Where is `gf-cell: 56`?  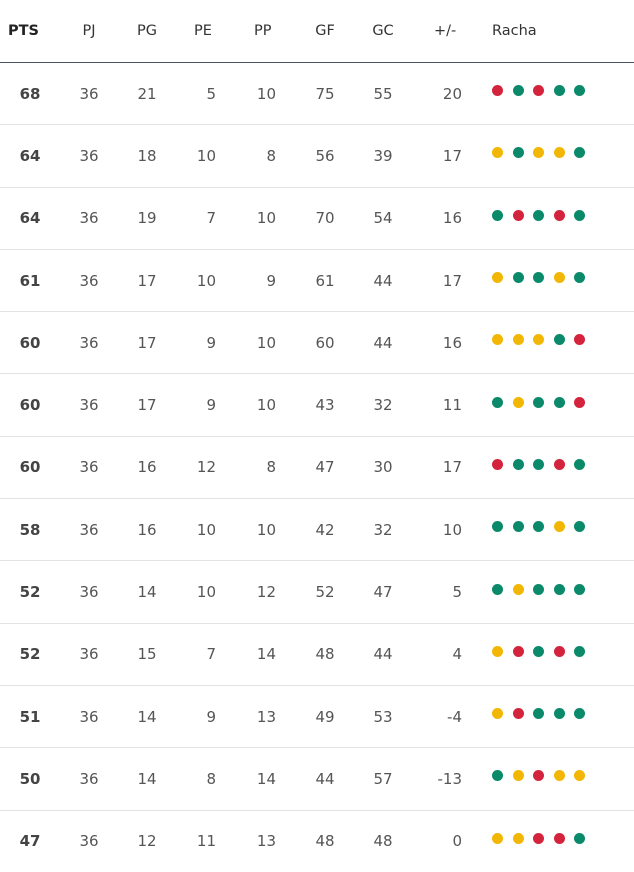 gf-cell: 56 is located at coordinates (325, 155).